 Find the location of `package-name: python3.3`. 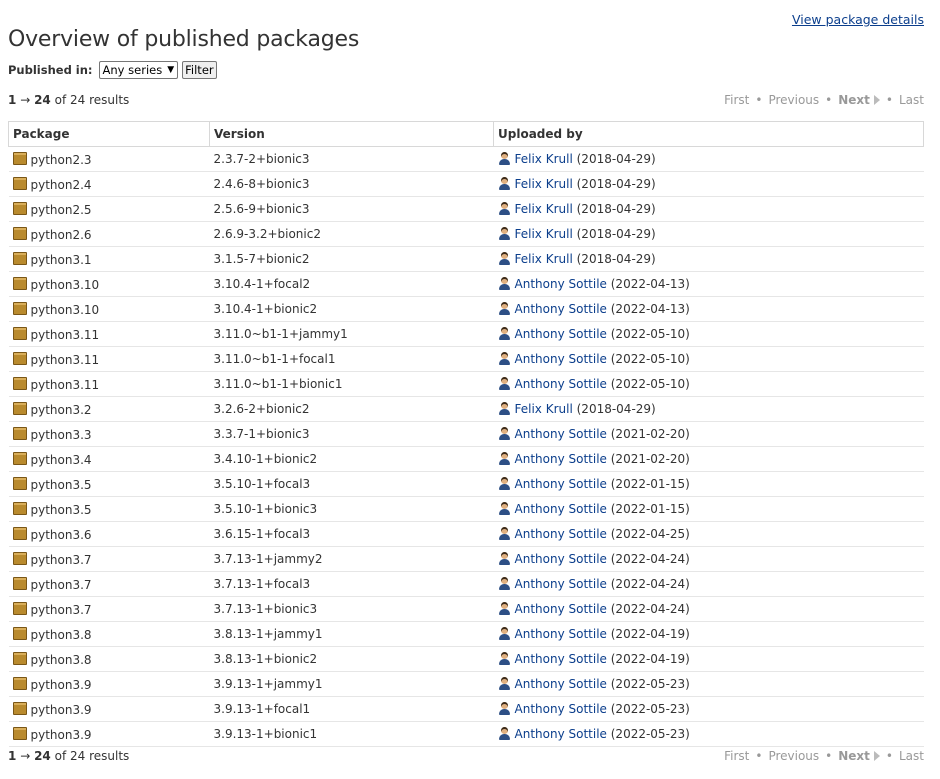

package-name: python3.3 is located at coordinates (61, 434).